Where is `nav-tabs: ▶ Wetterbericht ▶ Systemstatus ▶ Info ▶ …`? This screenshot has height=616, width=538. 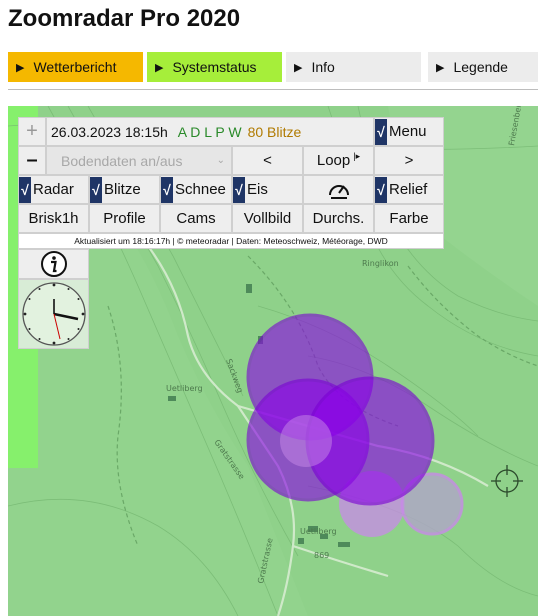 nav-tabs: ▶ Wetterbericht ▶ Systemstatus ▶ Info ▶ … is located at coordinates (273, 67).